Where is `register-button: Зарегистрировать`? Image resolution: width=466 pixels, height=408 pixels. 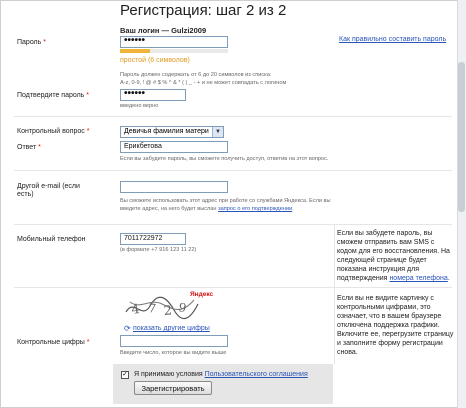
register-button: Зарегистрировать is located at coordinates (173, 388).